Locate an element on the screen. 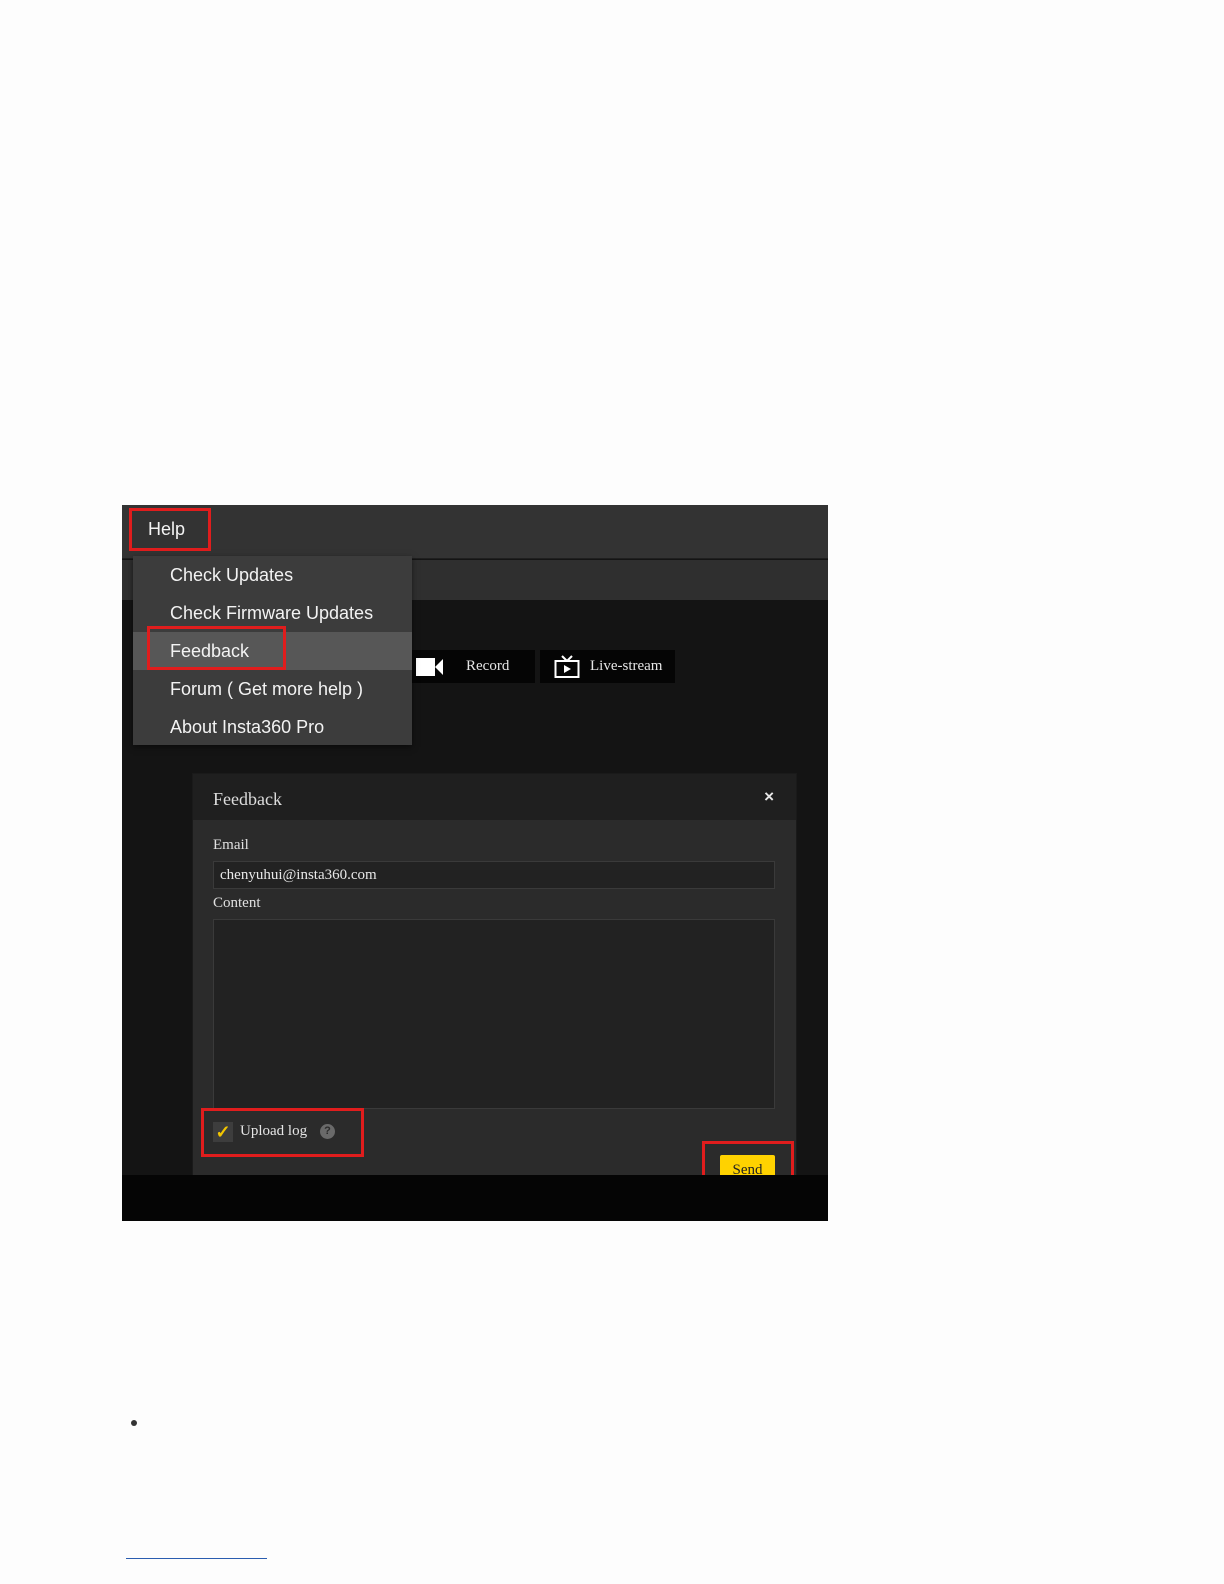 The height and width of the screenshot is (1584, 1224). highlight-help-menu is located at coordinates (170, 529).